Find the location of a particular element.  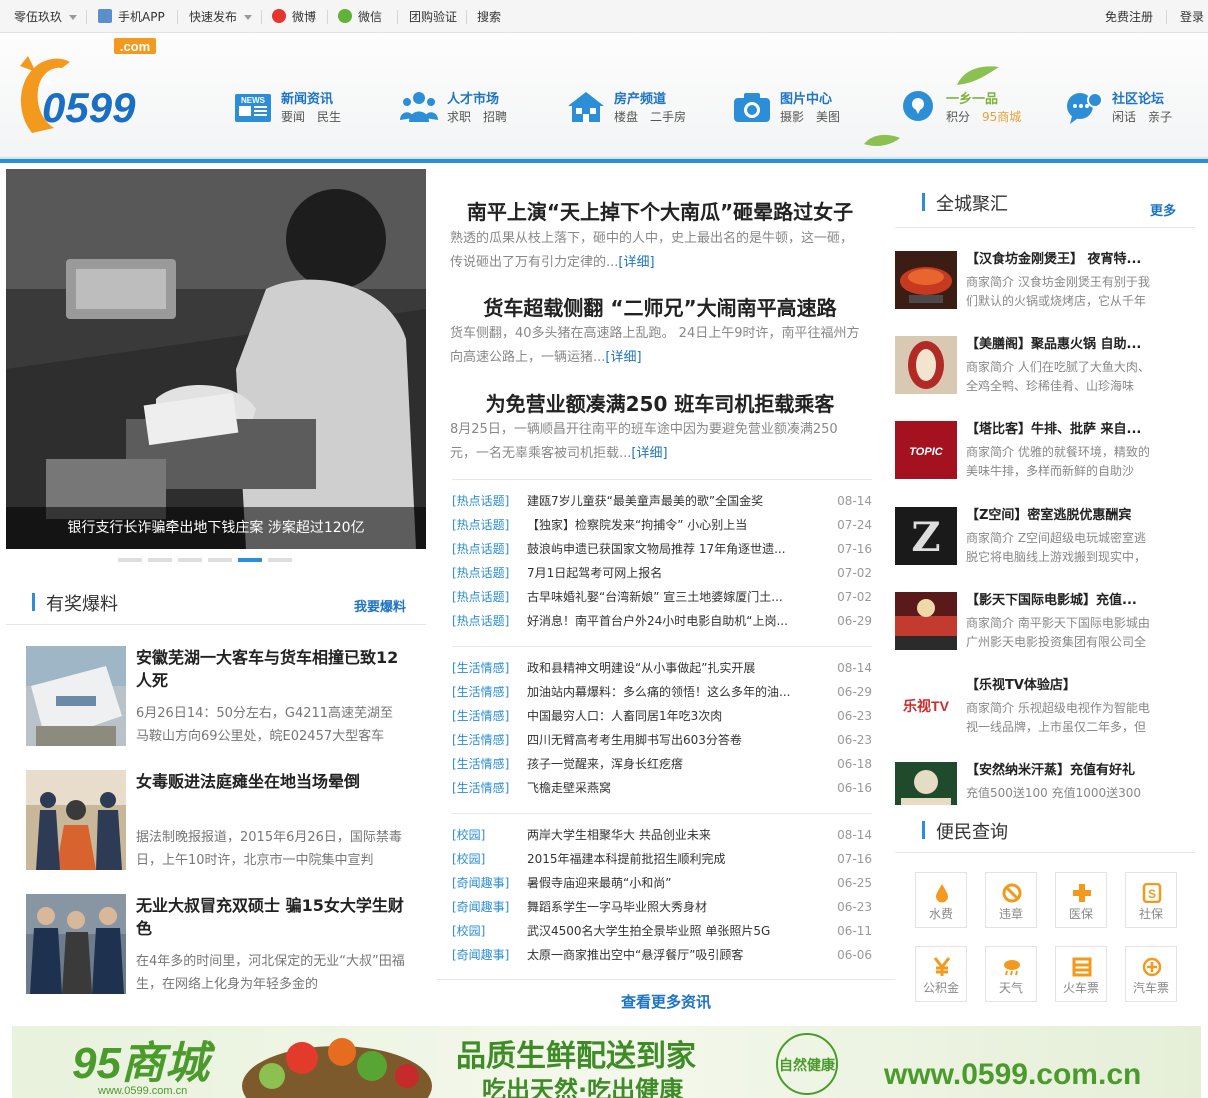

news-title: 建瓯7岁儿童获“最美童声最美的歌”全国金奖 is located at coordinates (662, 501).